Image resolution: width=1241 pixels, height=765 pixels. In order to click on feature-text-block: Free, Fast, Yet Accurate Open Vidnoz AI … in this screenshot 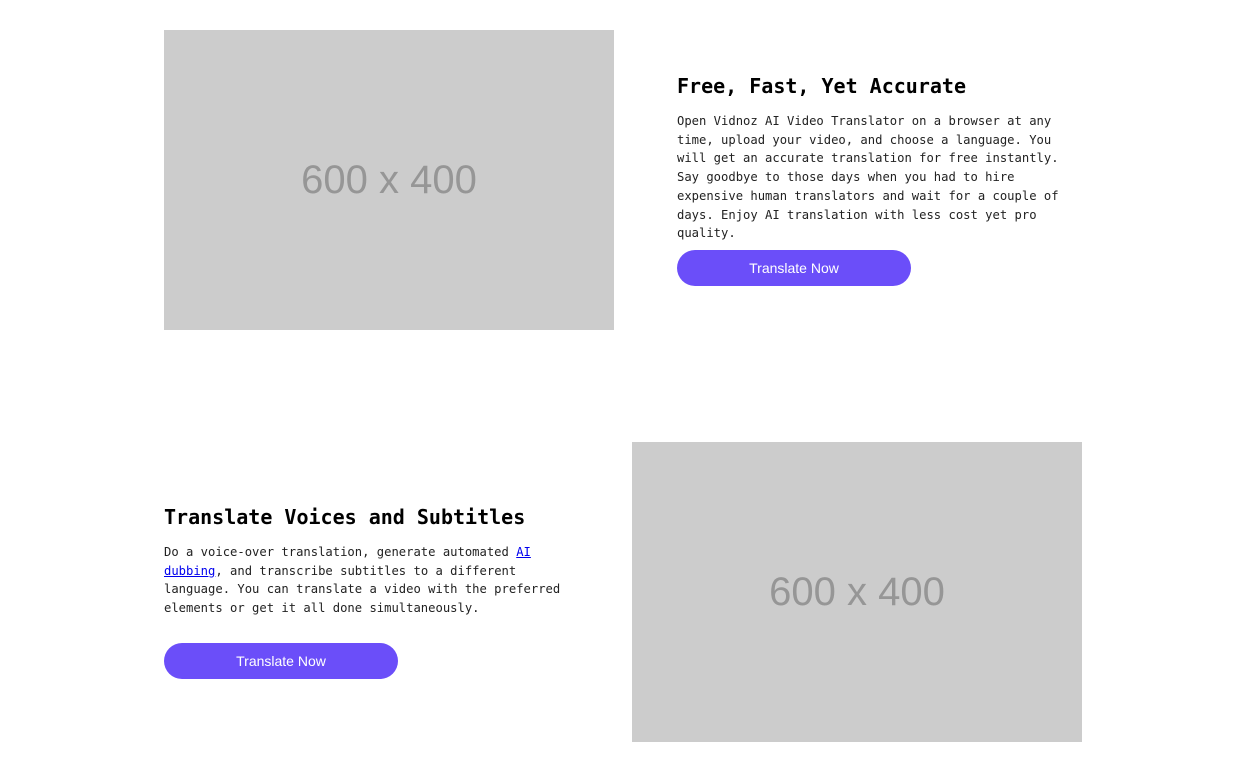, I will do `click(882, 158)`.